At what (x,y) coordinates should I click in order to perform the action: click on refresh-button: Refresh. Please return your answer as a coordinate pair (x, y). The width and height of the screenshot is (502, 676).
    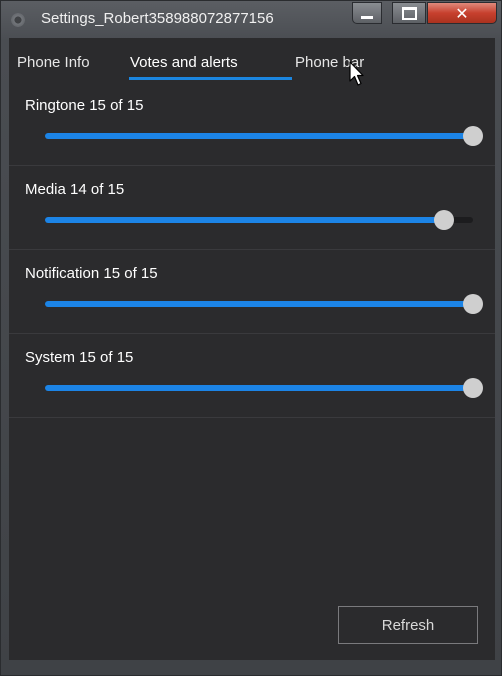
    Looking at the image, I should click on (408, 625).